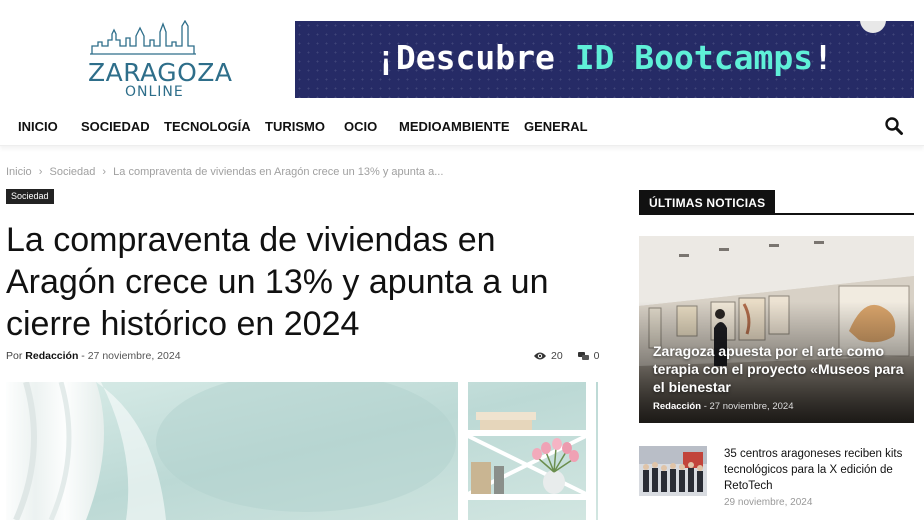 The height and width of the screenshot is (520, 924). I want to click on nav-item-general: GENERAL, so click(556, 126).